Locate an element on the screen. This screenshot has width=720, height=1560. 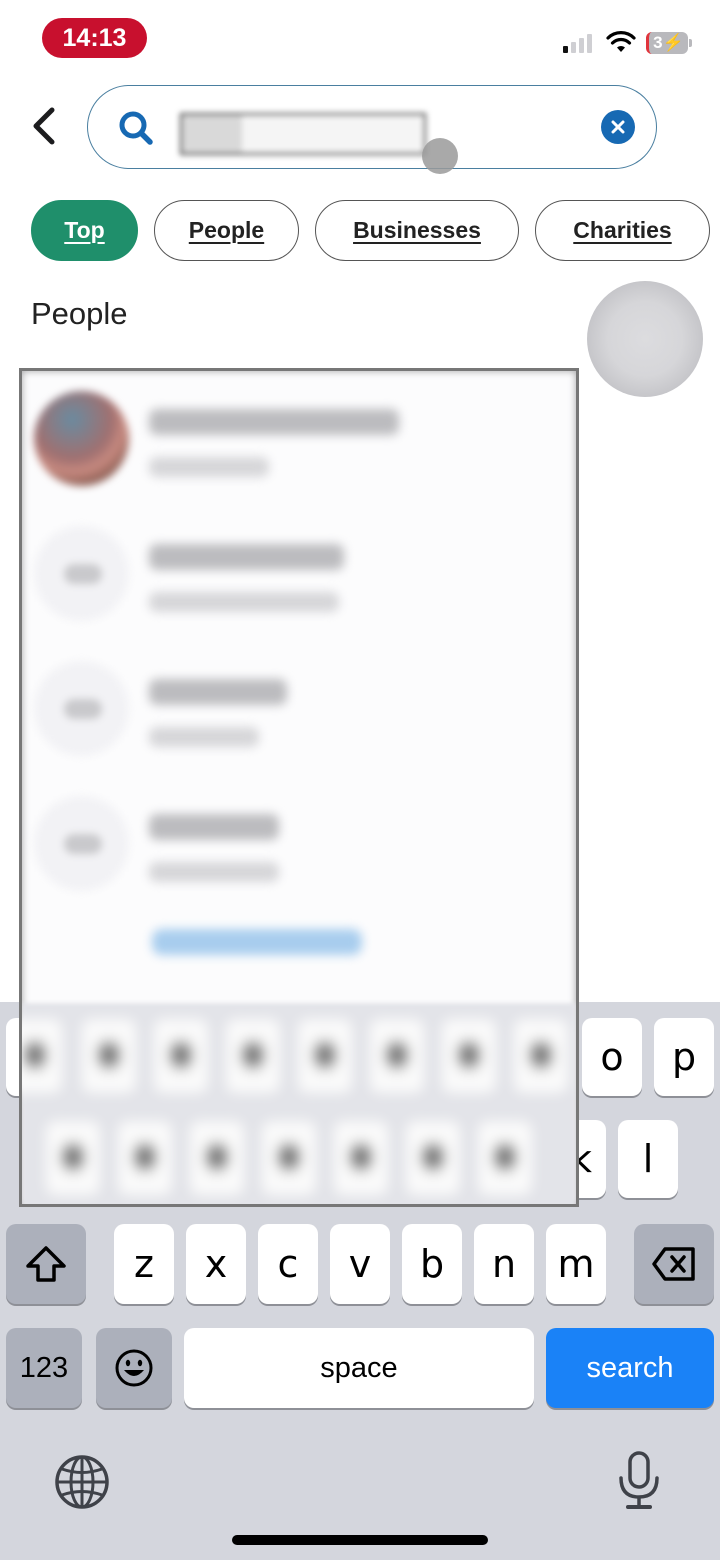
backspace-key is located at coordinates (674, 1264).